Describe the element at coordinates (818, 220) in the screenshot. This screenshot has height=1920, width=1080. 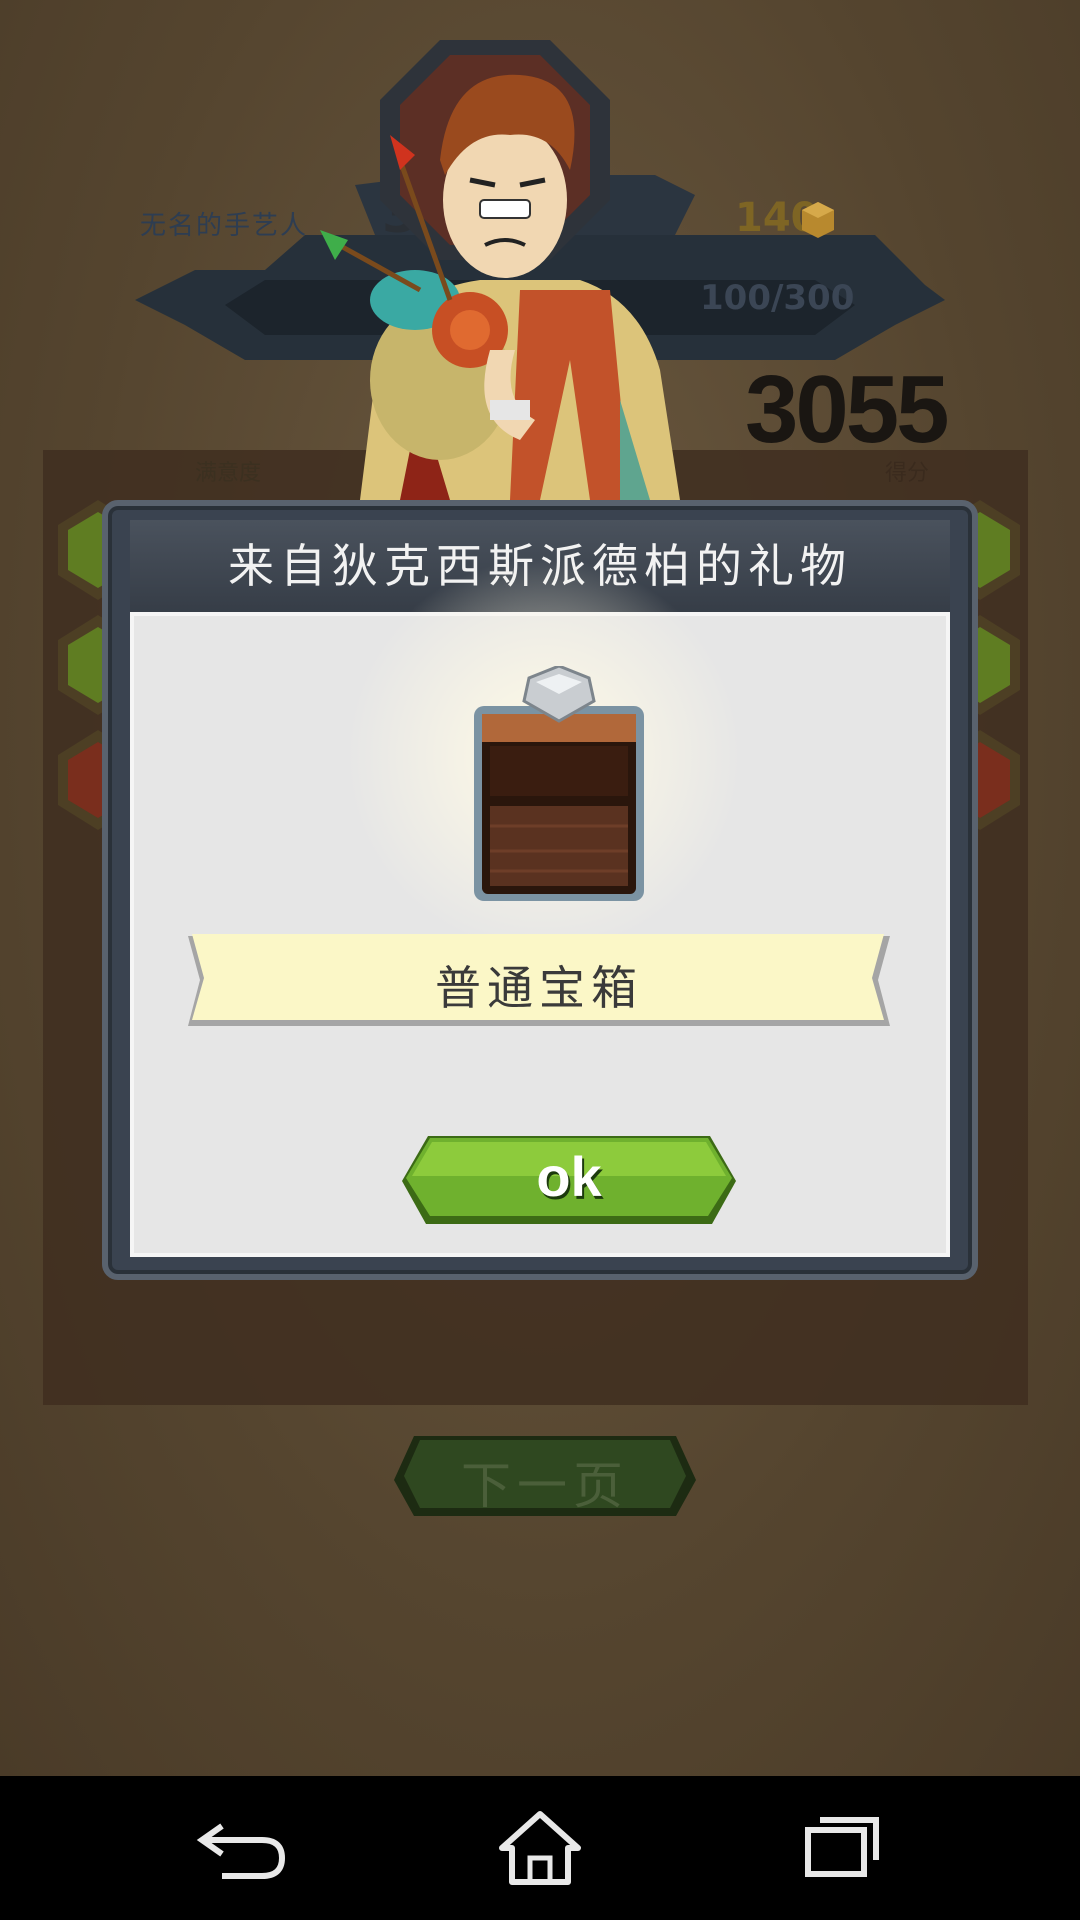
I see `gold-cube-icon` at that location.